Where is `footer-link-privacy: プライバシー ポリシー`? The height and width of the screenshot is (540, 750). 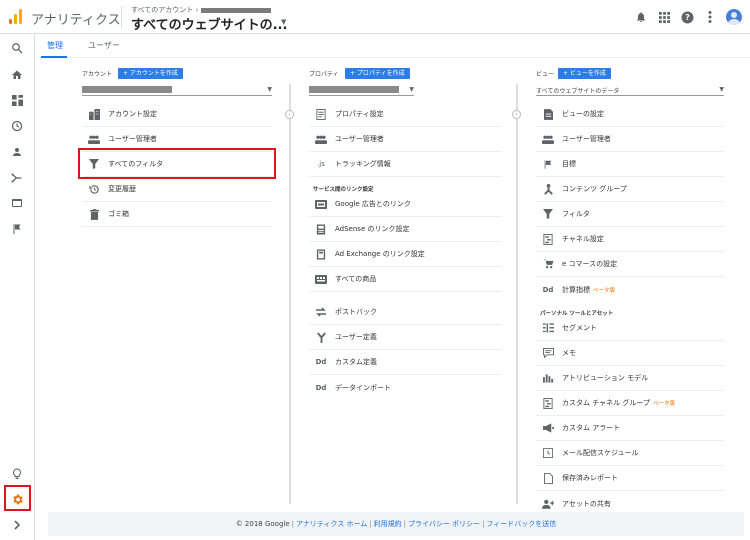
footer-link-privacy: プライバシー ポリシー is located at coordinates (444, 524).